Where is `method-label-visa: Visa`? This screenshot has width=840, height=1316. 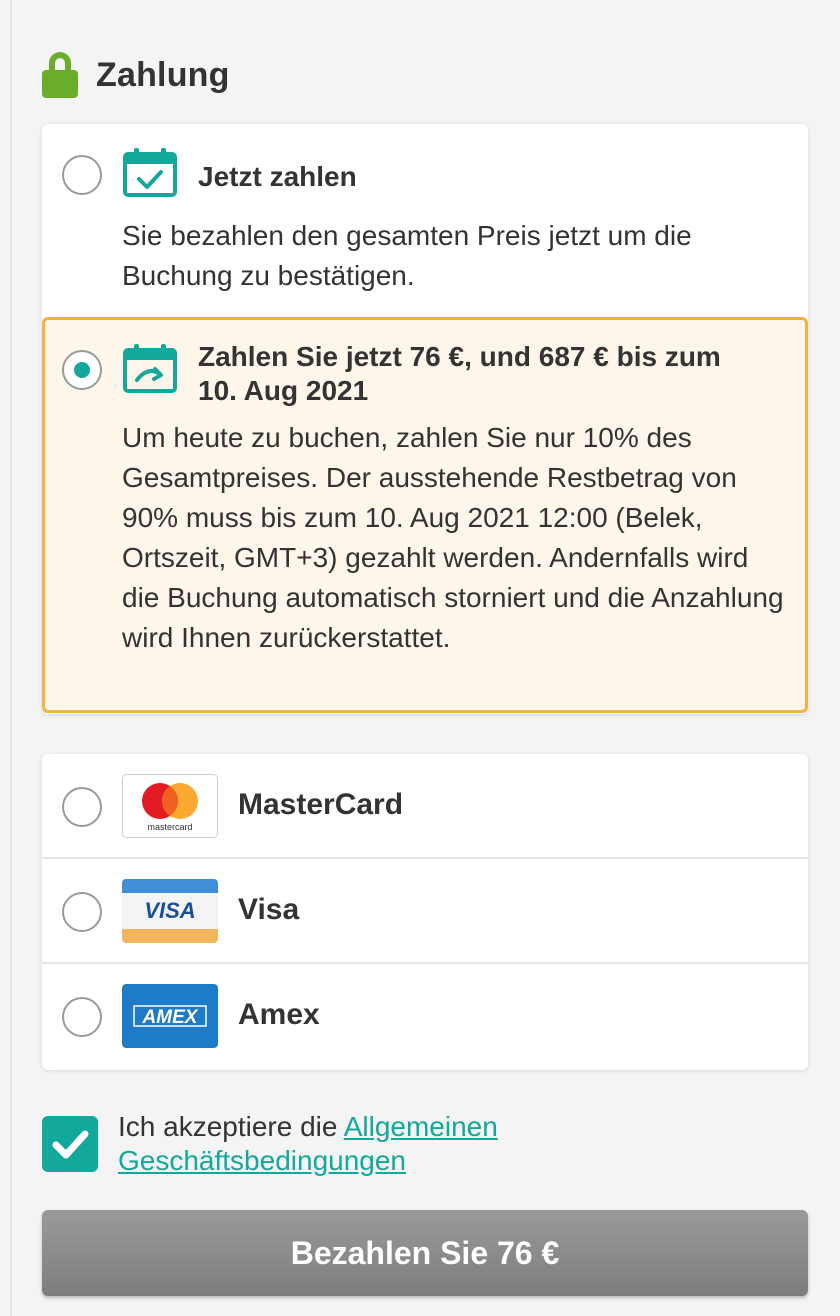
method-label-visa: Visa is located at coordinates (269, 909).